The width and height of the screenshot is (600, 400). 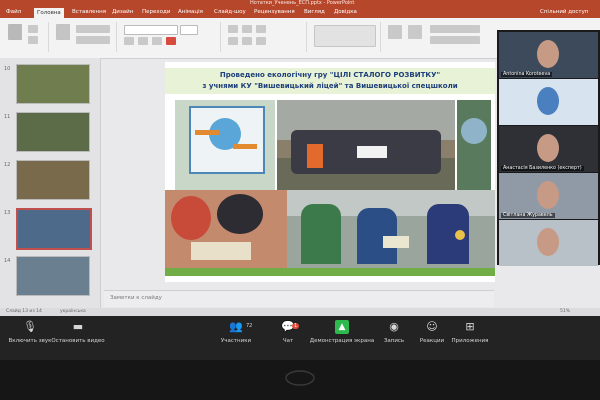 I want to click on participants-icon: 👥, so click(x=236, y=326).